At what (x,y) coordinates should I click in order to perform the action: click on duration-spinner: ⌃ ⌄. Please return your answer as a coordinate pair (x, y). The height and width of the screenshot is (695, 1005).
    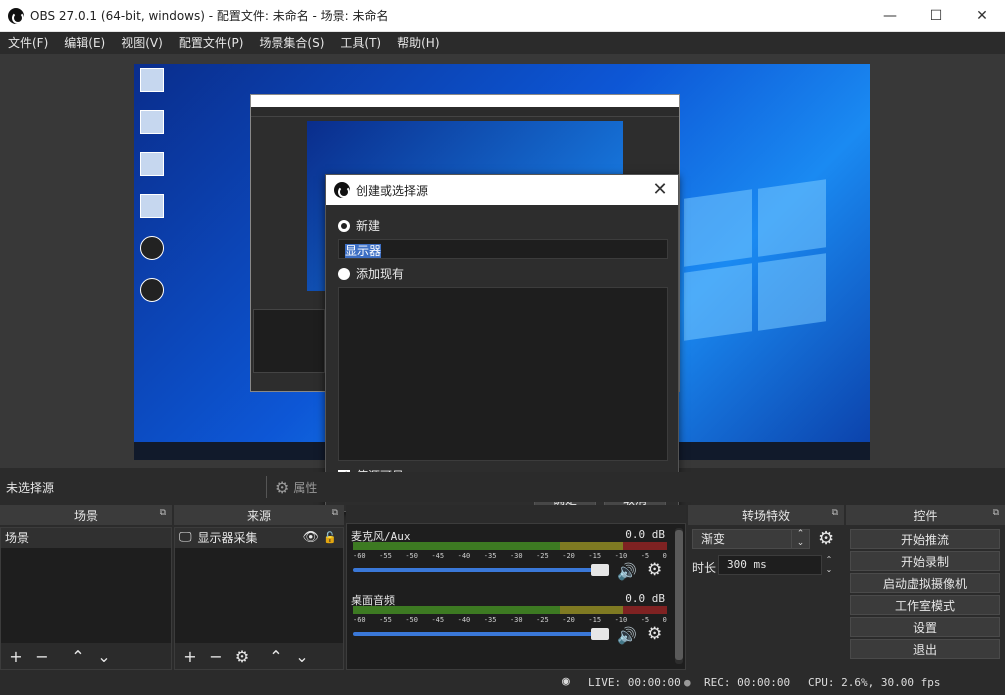
    Looking at the image, I should click on (829, 565).